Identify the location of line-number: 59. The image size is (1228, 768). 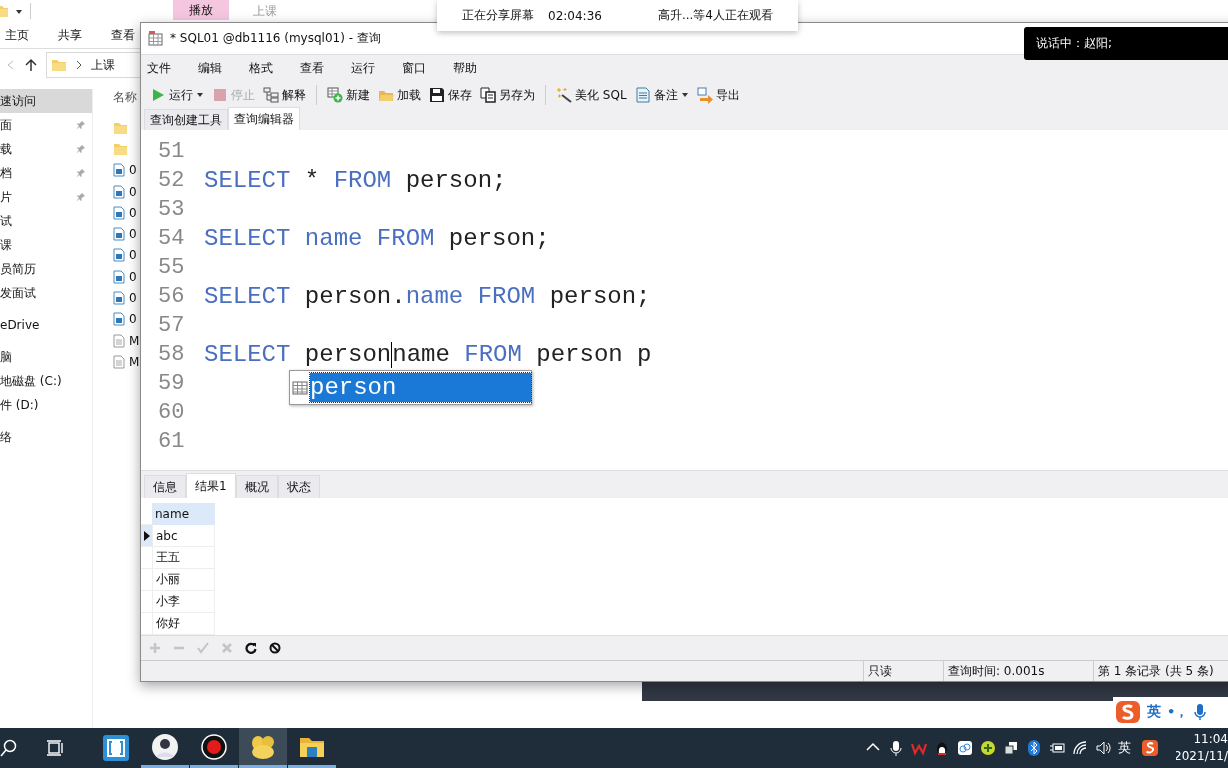
(171, 384).